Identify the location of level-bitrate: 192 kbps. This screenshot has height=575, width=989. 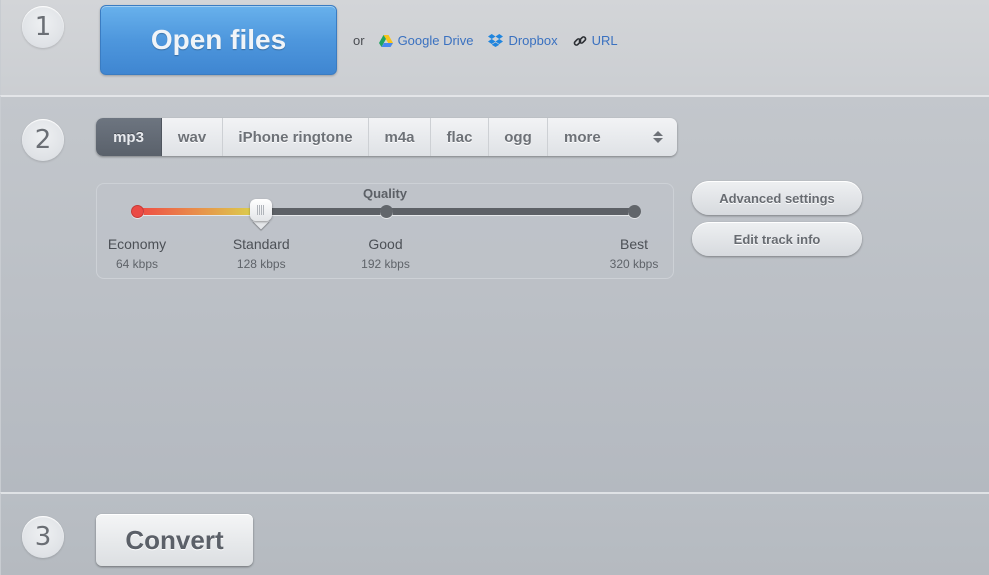
(385, 264).